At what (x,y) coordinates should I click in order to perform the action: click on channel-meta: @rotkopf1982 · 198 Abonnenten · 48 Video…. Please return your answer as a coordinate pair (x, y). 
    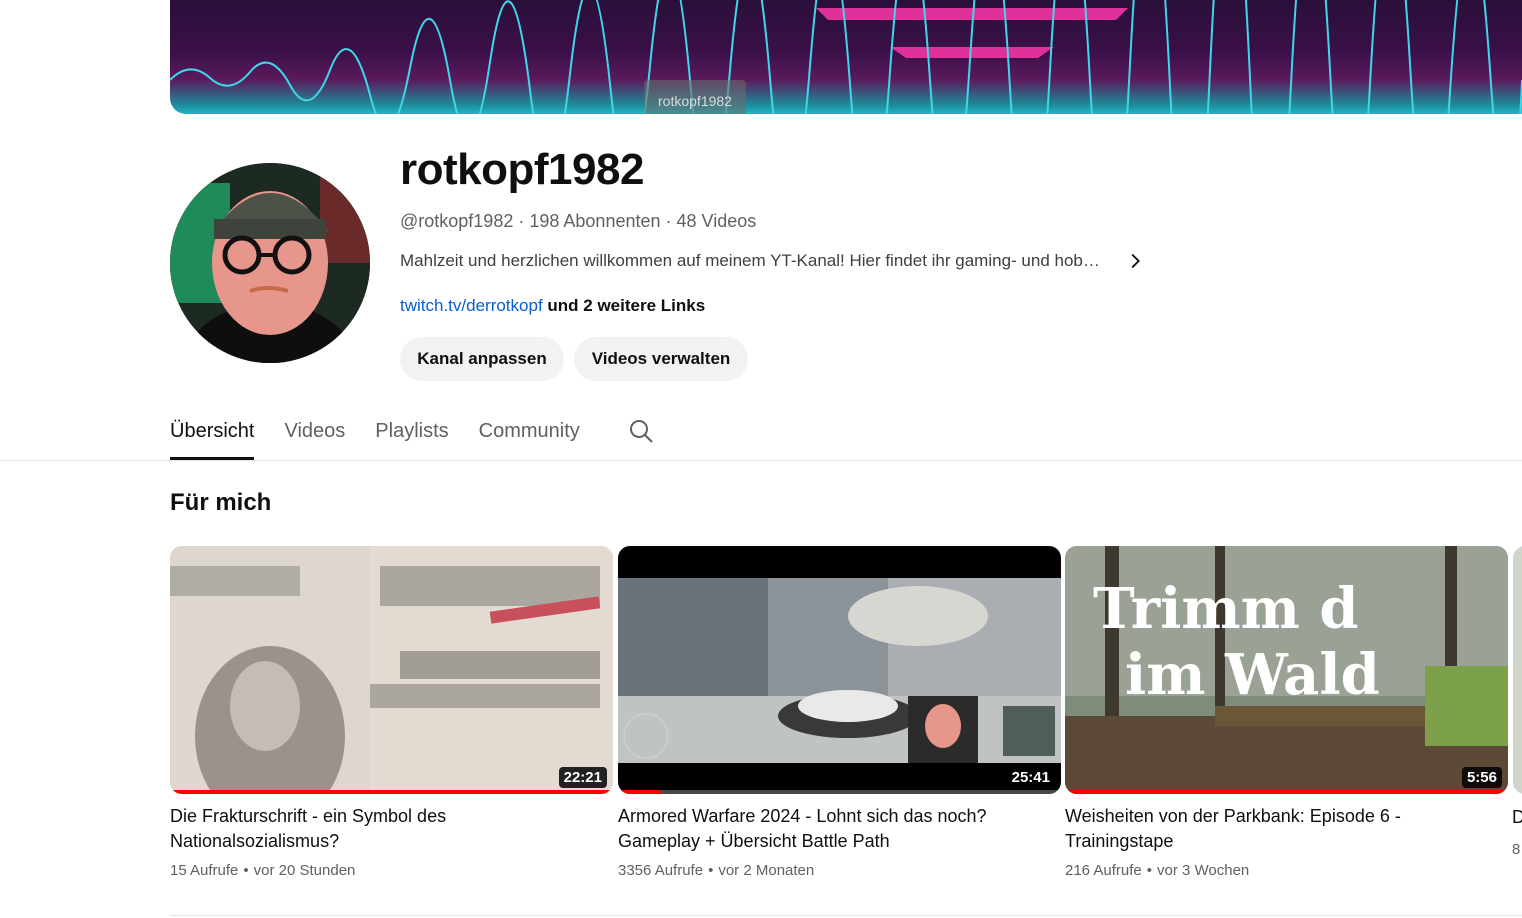
    Looking at the image, I should click on (578, 221).